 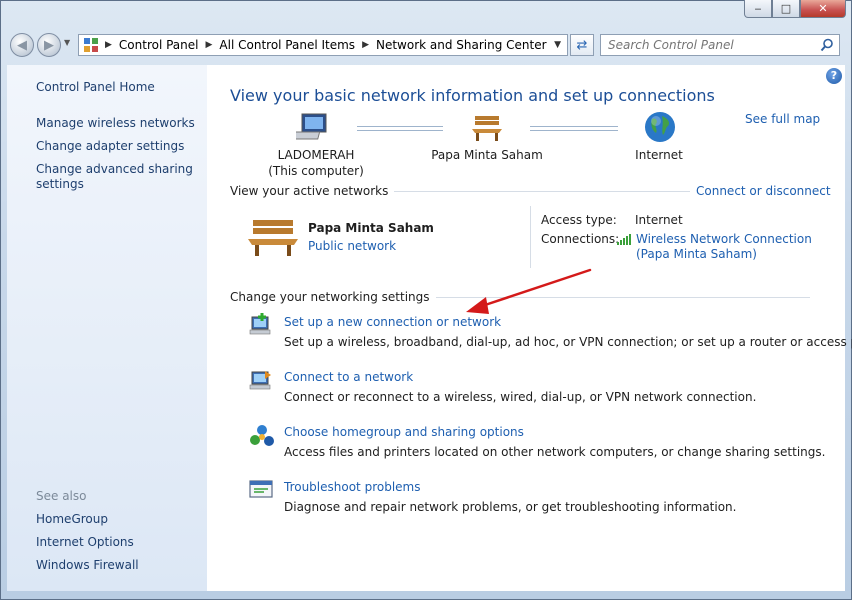 I want to click on breadcrumb-all-items: All Control Panel Items, so click(x=287, y=45).